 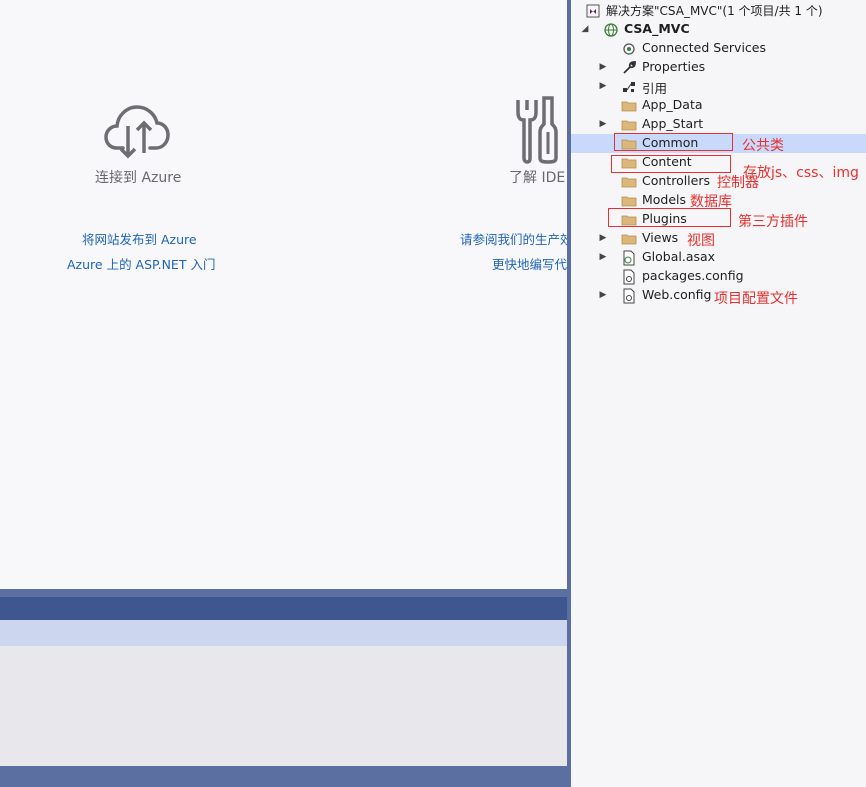 I want to click on panel-border, so click(x=283, y=593).